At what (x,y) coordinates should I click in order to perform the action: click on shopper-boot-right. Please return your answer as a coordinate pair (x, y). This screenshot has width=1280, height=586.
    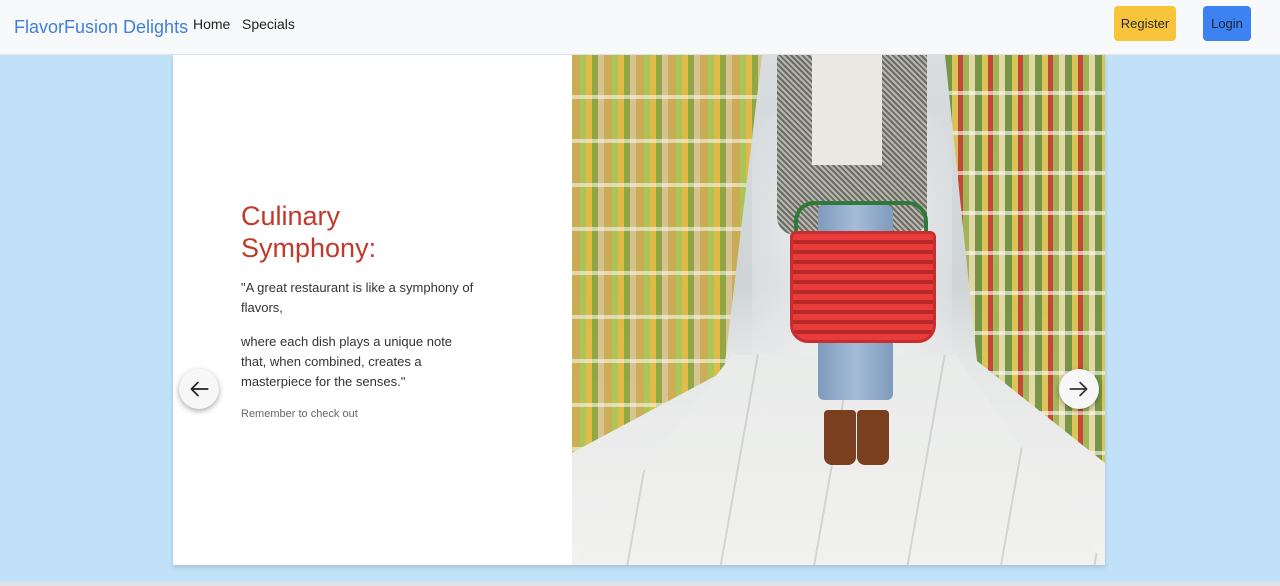
    Looking at the image, I should click on (873, 437).